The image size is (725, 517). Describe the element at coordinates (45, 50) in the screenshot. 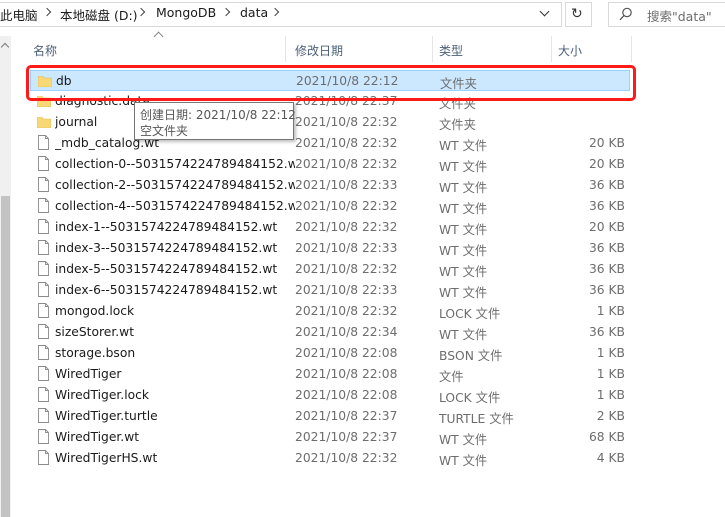

I see `column-header-name: 名称` at that location.